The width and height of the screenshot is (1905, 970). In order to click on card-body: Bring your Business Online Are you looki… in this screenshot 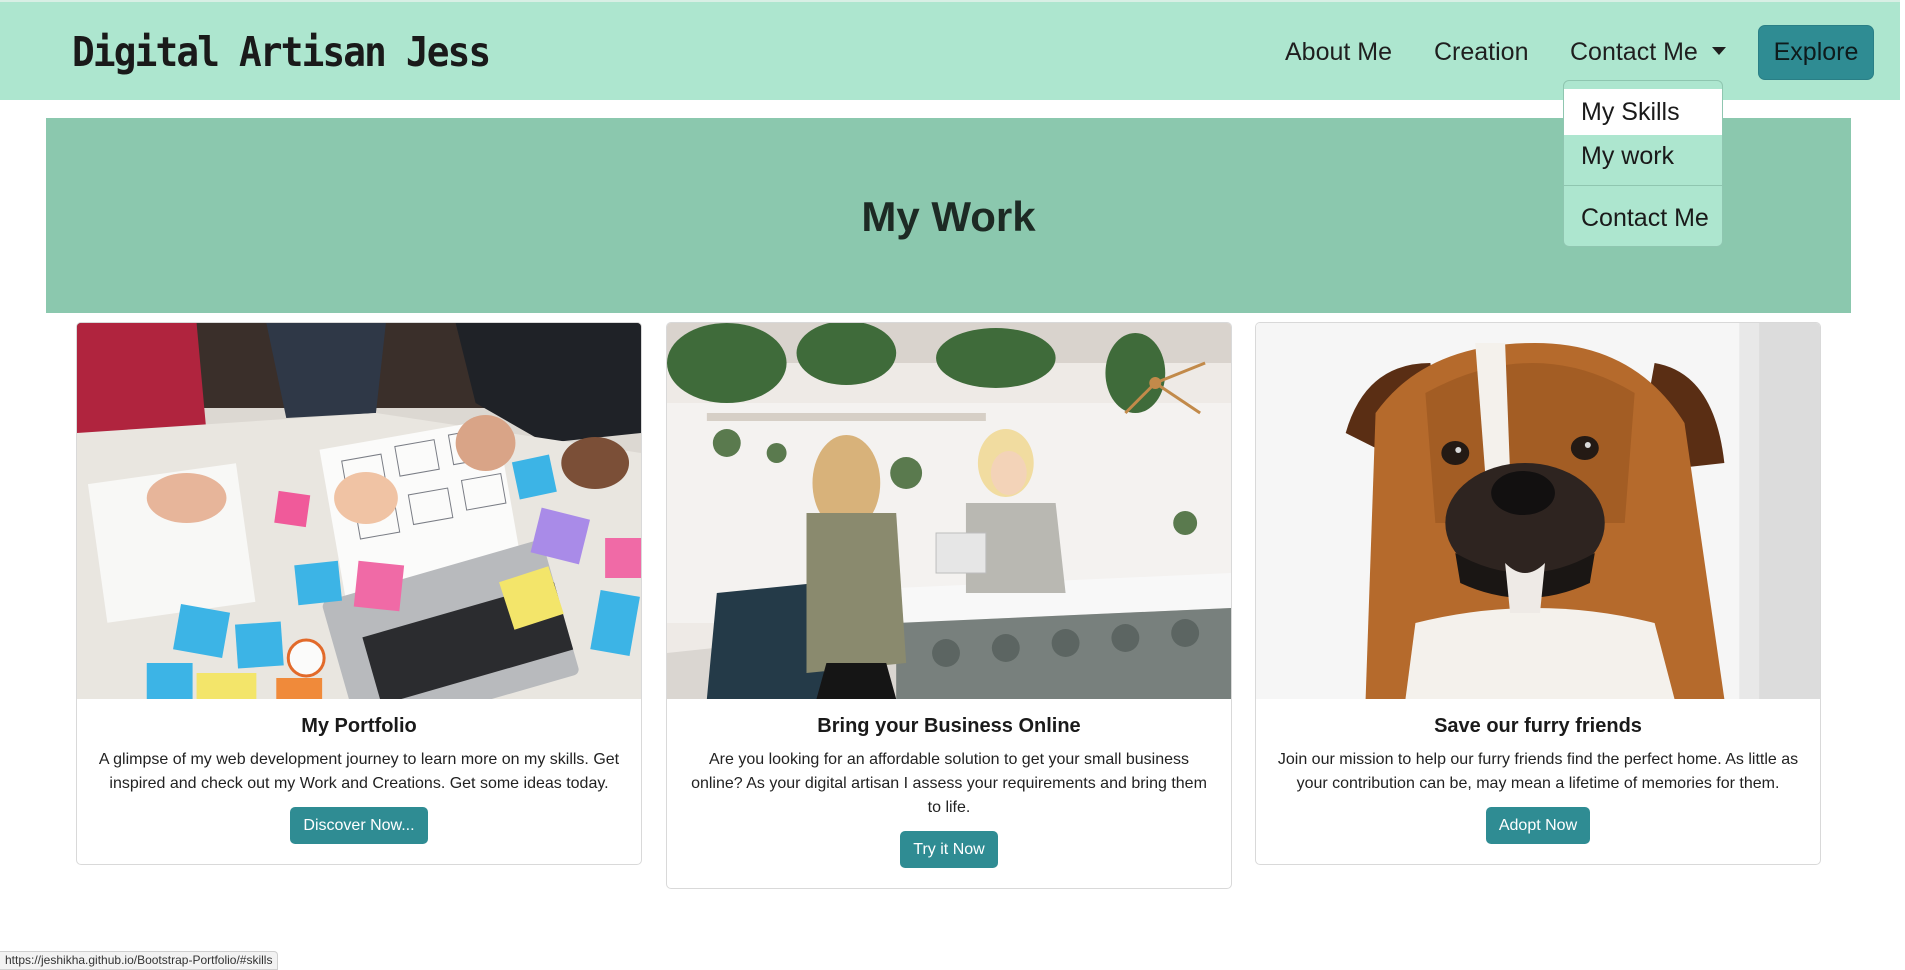, I will do `click(949, 791)`.